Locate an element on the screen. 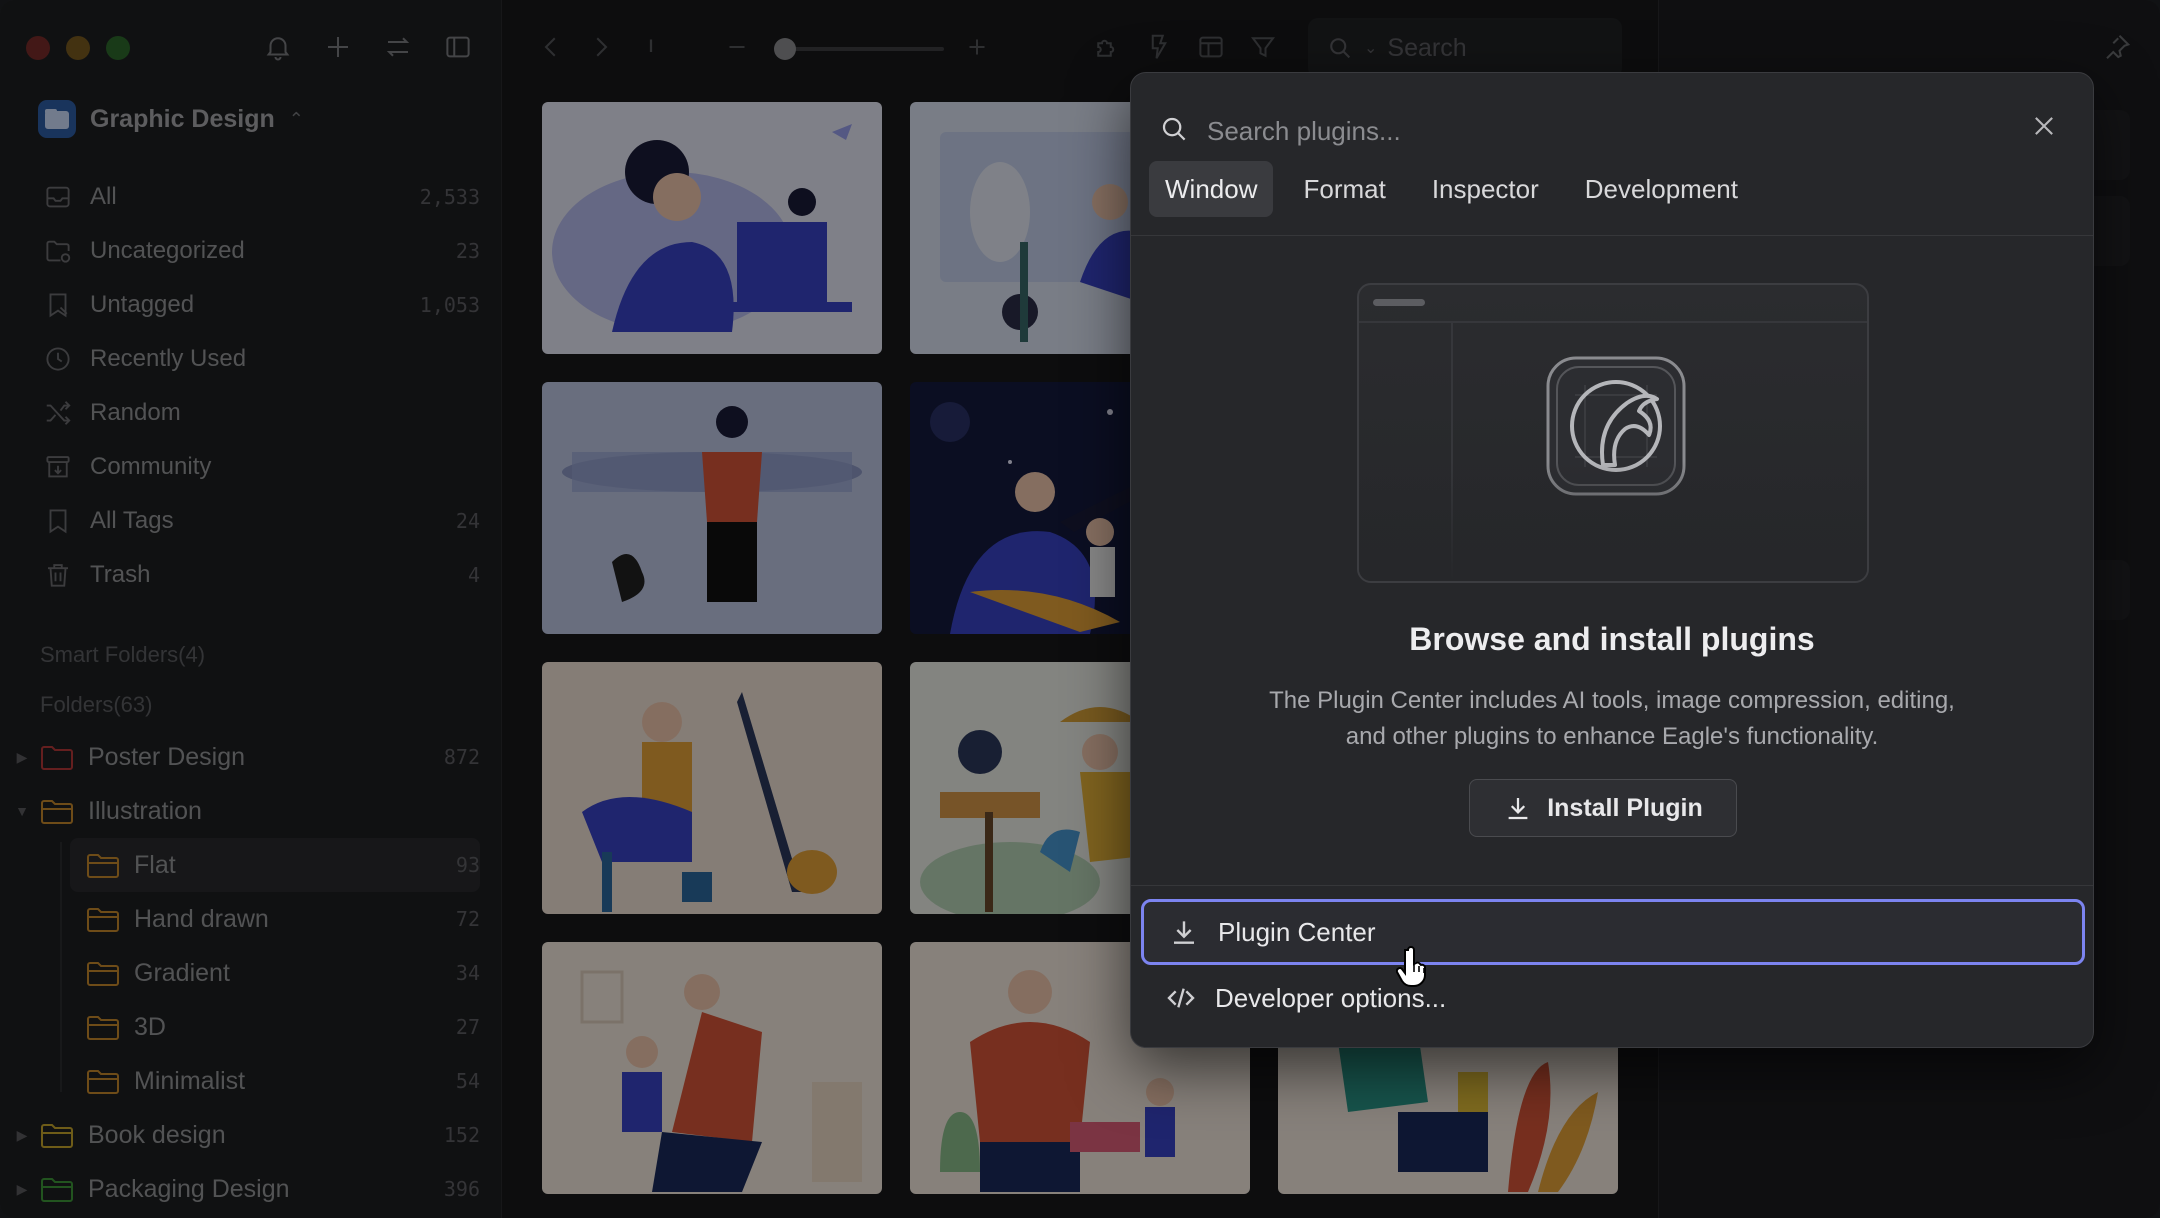 The width and height of the screenshot is (2160, 1218). folder-open-icon is located at coordinates (57, 812).